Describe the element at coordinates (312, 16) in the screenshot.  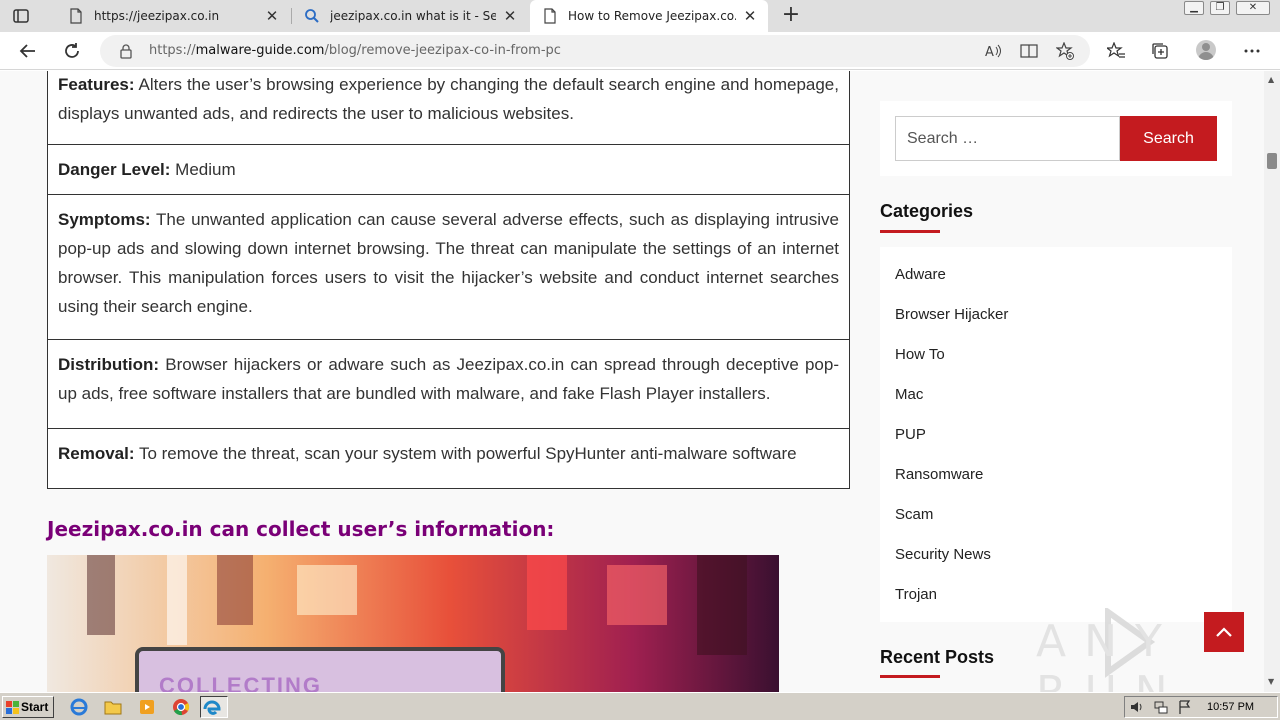
I see `search-icon` at that location.